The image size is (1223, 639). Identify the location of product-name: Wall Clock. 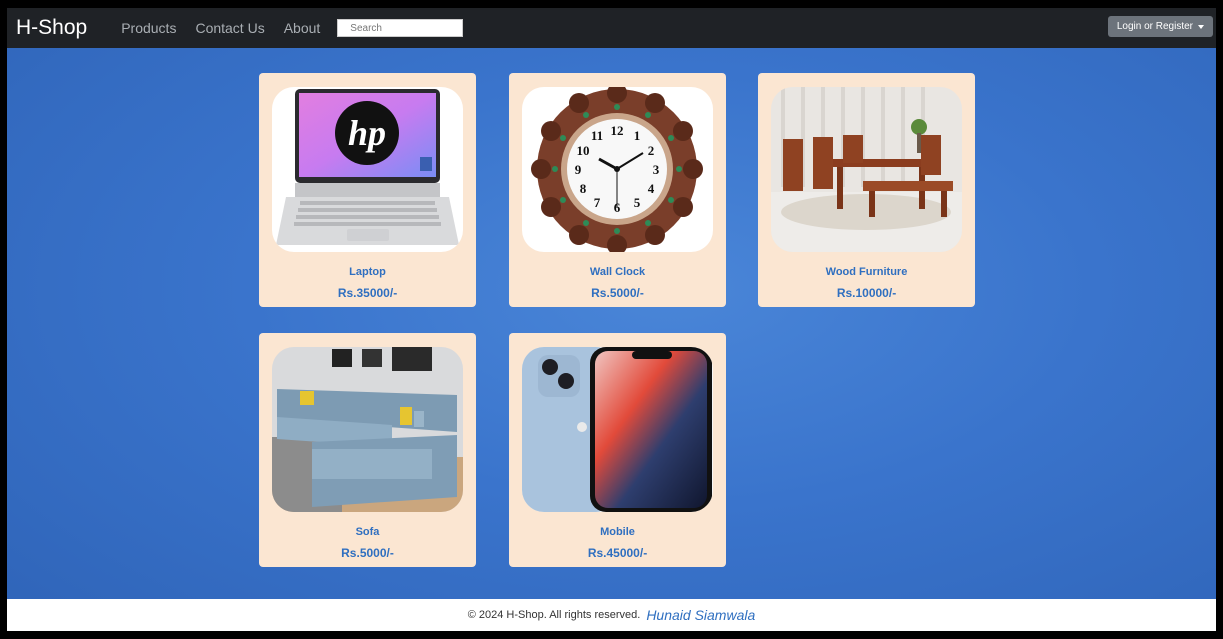
(617, 272).